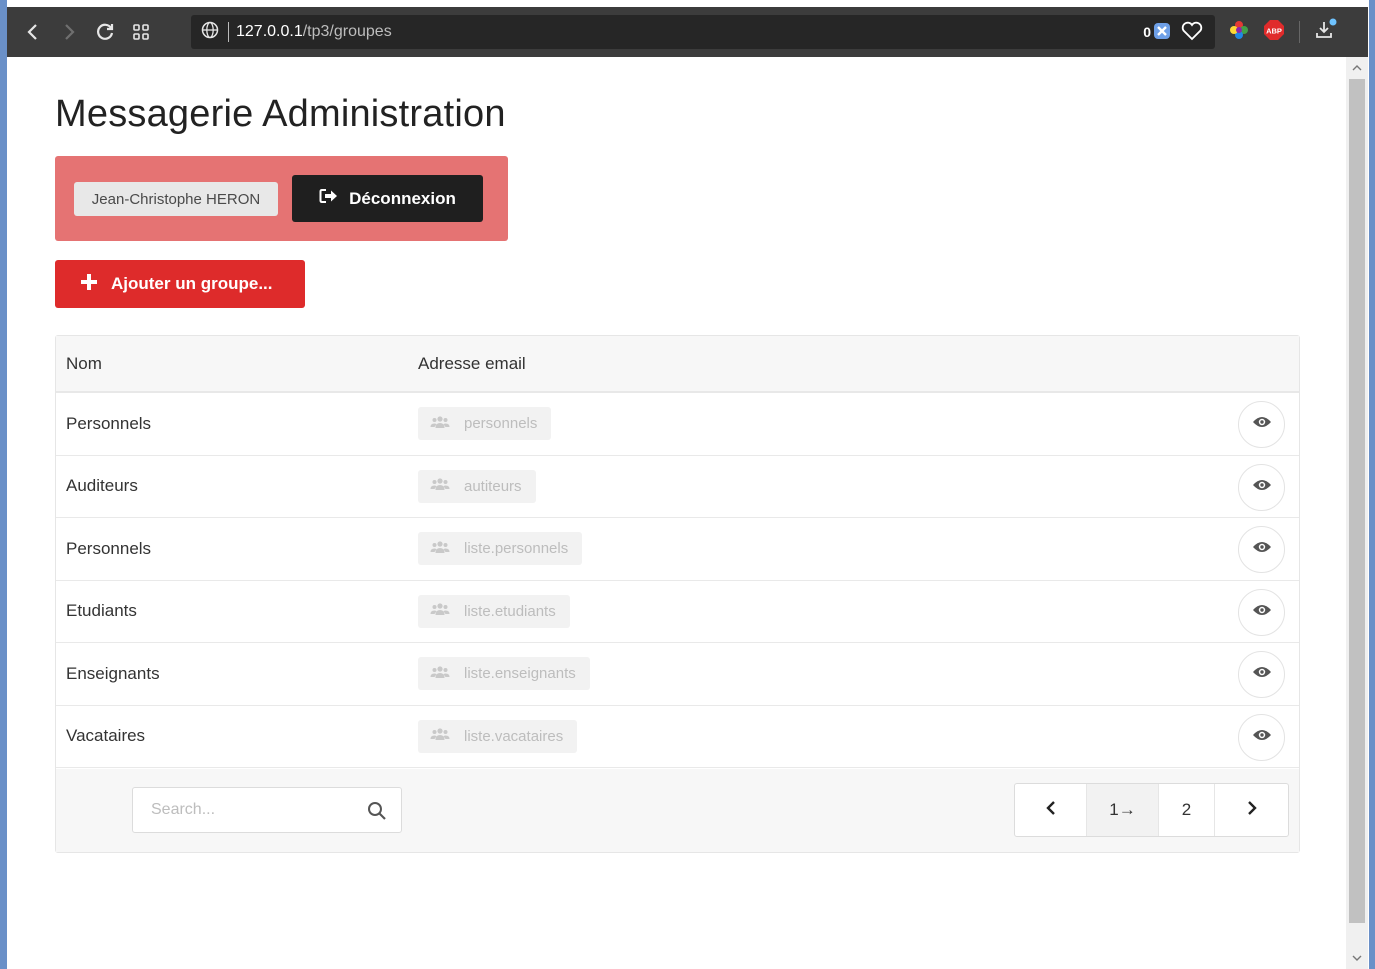  I want to click on email-tag: liste.personnels, so click(500, 549).